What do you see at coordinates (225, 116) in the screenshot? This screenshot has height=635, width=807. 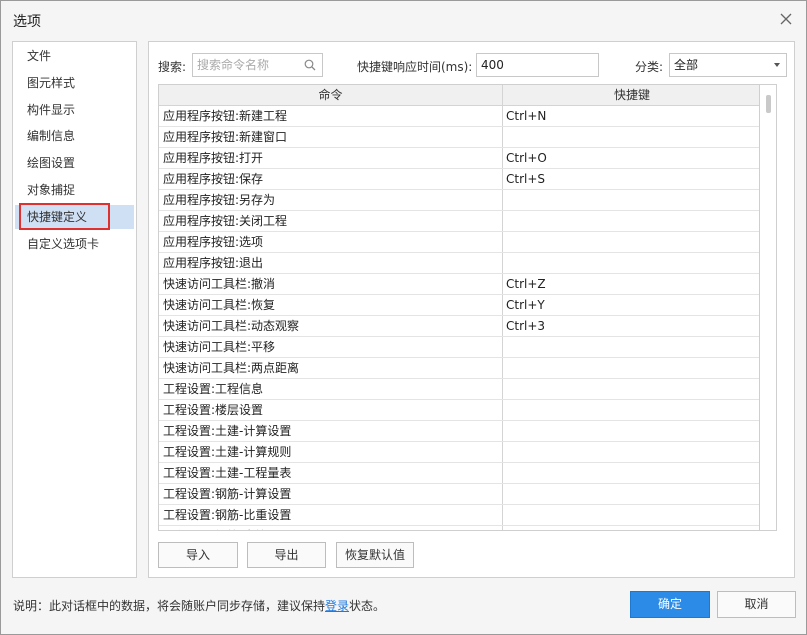 I see `command-cell: 应用程序按钮:新建工程` at bounding box center [225, 116].